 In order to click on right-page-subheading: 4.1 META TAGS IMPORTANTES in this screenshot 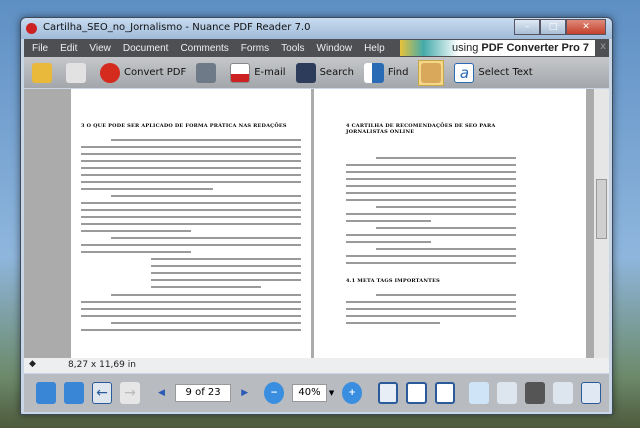, I will do `click(393, 281)`.